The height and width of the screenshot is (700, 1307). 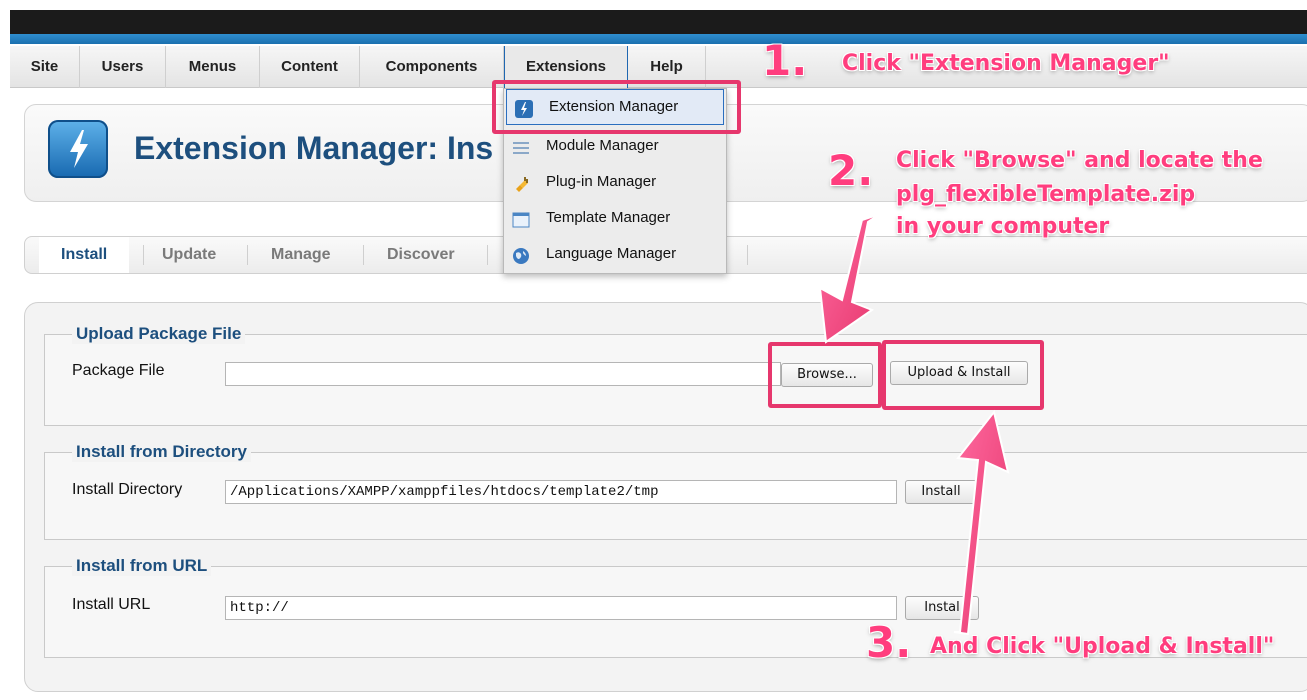 I want to click on step2-number: 2., so click(x=851, y=170).